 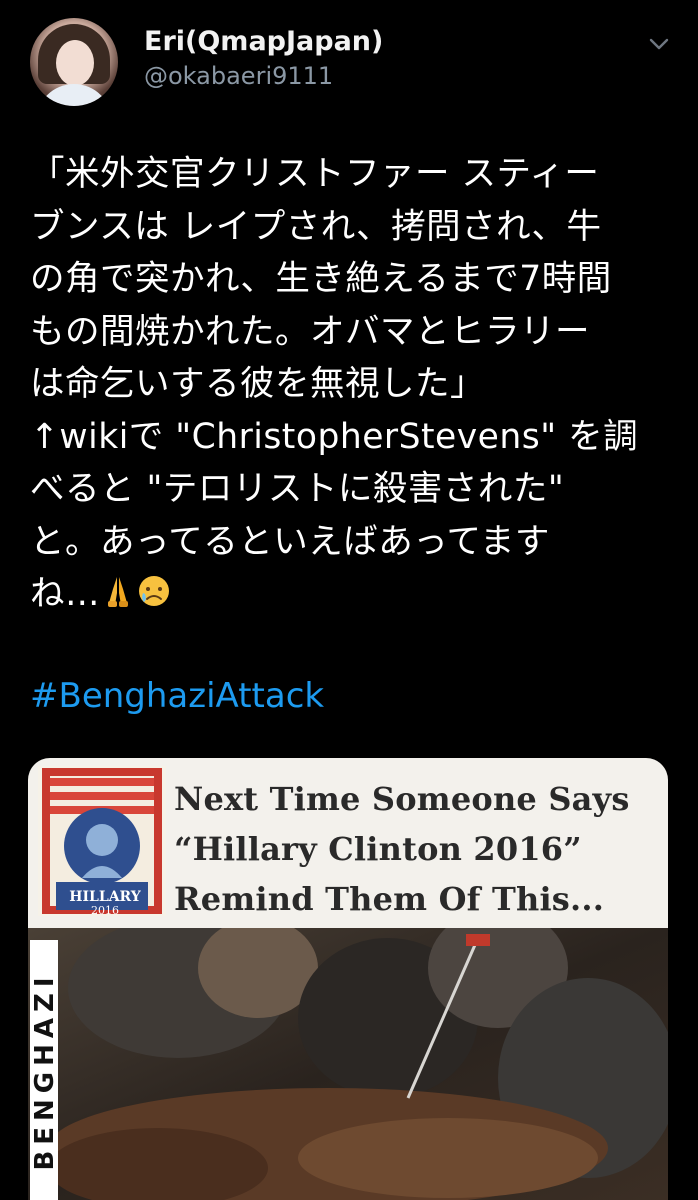 I want to click on poster-name: HILLARY, so click(x=105, y=897).